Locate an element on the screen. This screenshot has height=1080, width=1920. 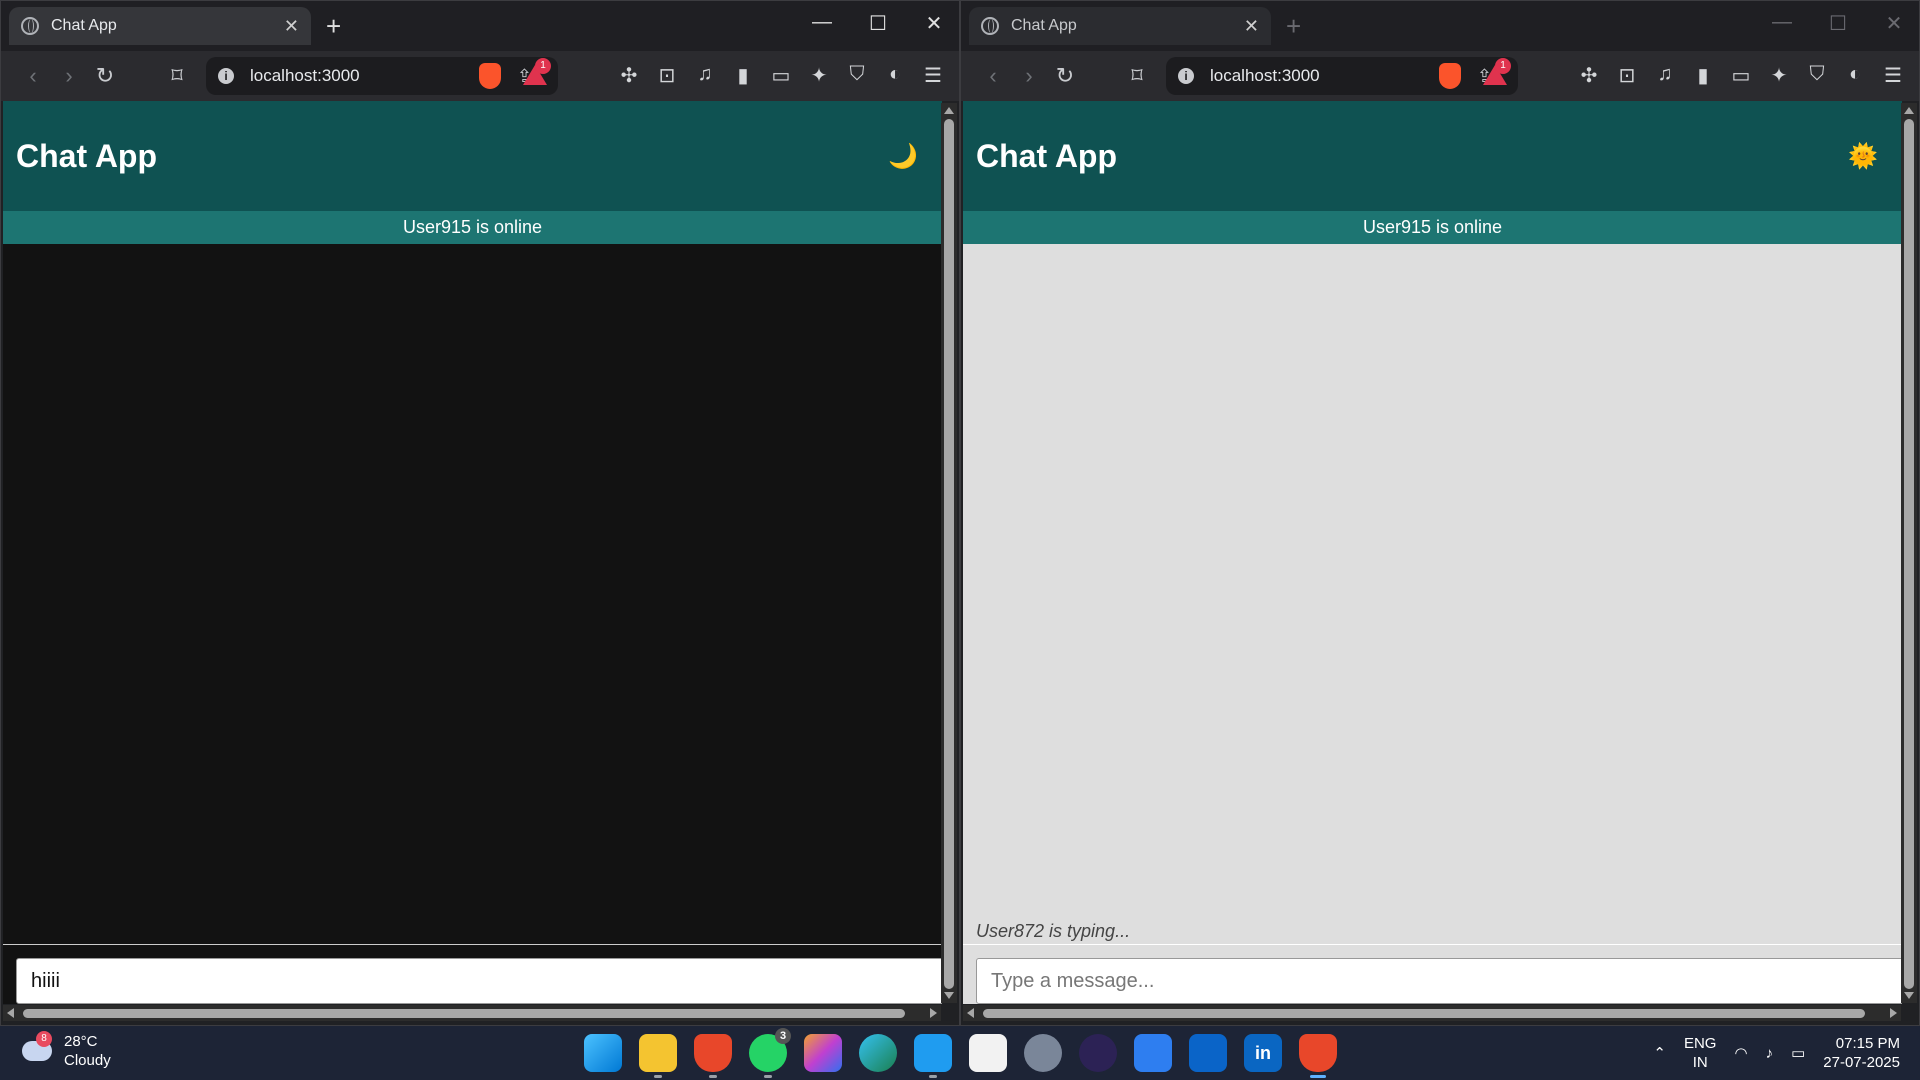
volume-icon: ♪ is located at coordinates (1770, 1053).